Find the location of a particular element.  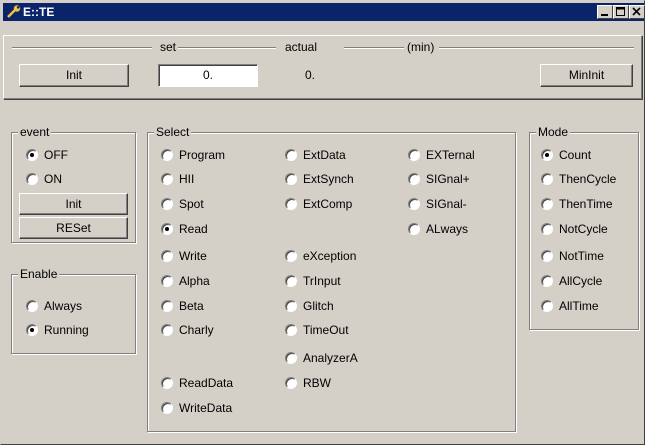

maximize-button is located at coordinates (621, 12).